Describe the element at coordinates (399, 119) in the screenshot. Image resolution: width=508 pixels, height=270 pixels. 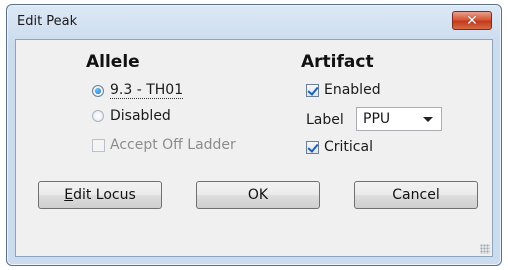
I see `artifact-label-dropdown: PPU` at that location.